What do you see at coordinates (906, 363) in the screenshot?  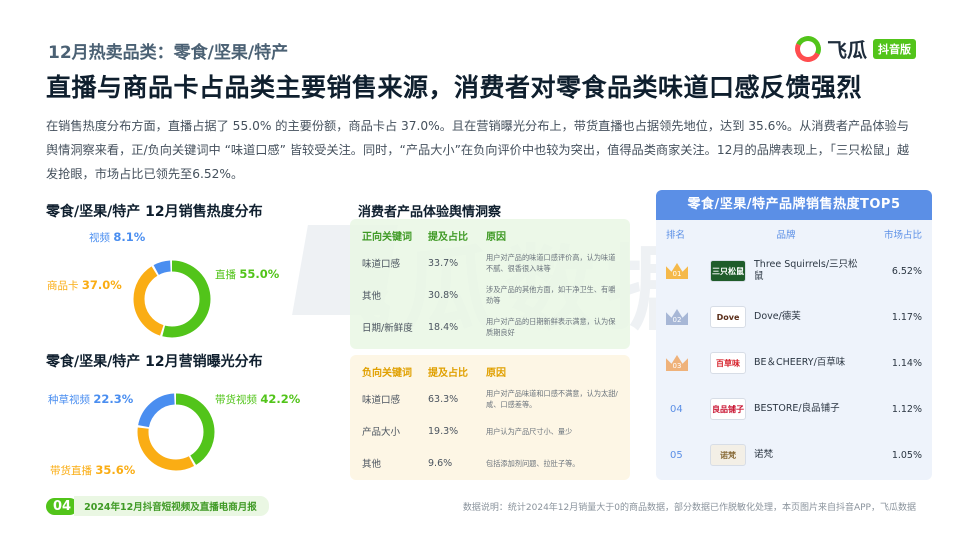 I see `market-share: 1.14%` at bounding box center [906, 363].